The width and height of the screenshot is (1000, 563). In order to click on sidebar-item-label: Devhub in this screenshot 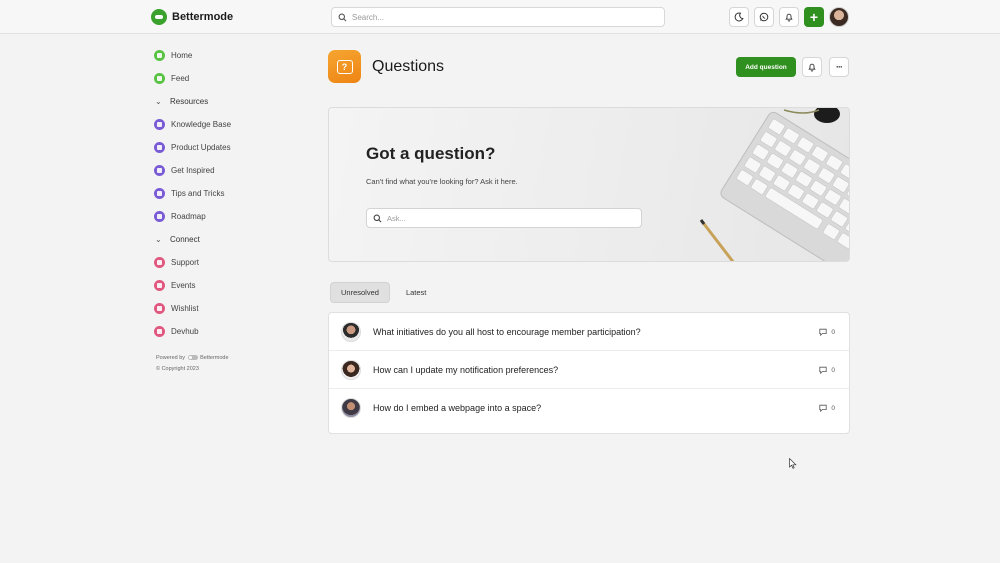, I will do `click(185, 331)`.